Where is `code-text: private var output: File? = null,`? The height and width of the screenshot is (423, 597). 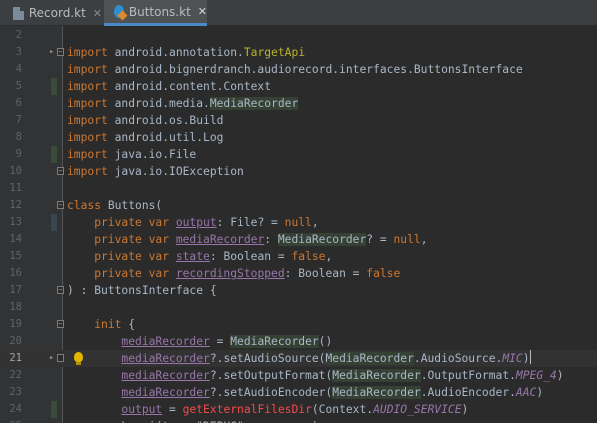
code-text: private var output: File? = null, is located at coordinates (192, 222).